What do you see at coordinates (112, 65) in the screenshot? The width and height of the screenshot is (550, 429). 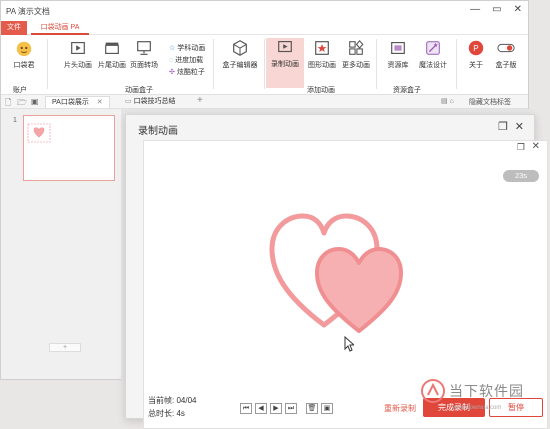 I see `outro-animation-label: 片尾动画` at bounding box center [112, 65].